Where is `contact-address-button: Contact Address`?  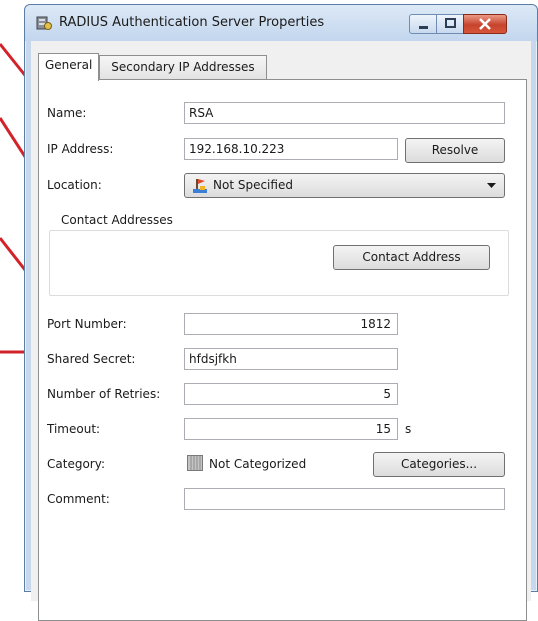
contact-address-button: Contact Address is located at coordinates (411, 257).